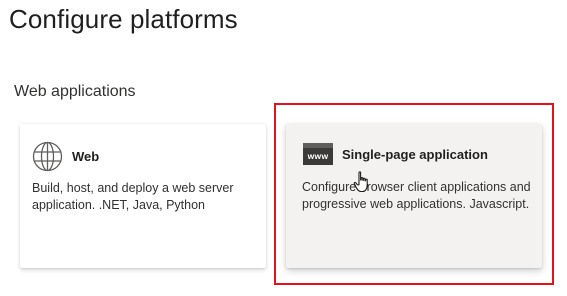 The image size is (567, 296). I want to click on section-title: Web applications, so click(75, 91).